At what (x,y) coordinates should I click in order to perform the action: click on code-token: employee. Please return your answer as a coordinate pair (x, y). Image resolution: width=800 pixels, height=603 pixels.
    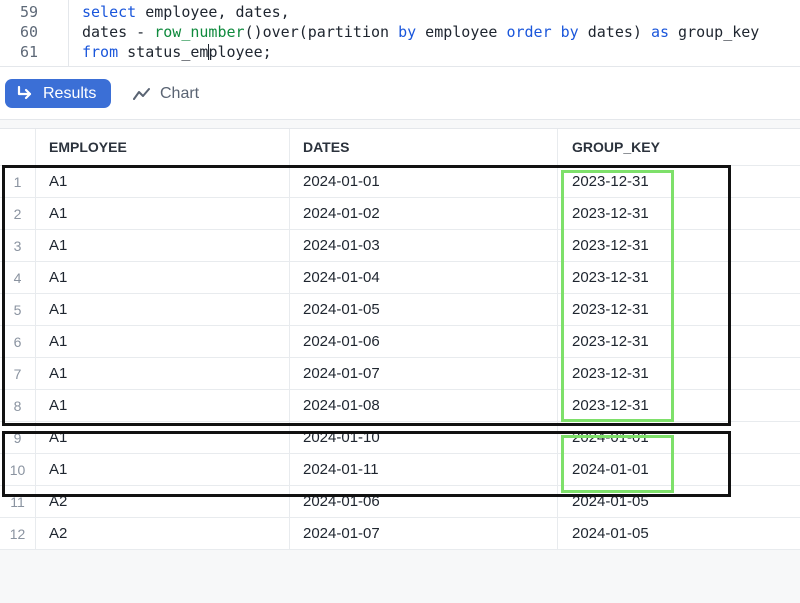
    Looking at the image, I should click on (461, 32).